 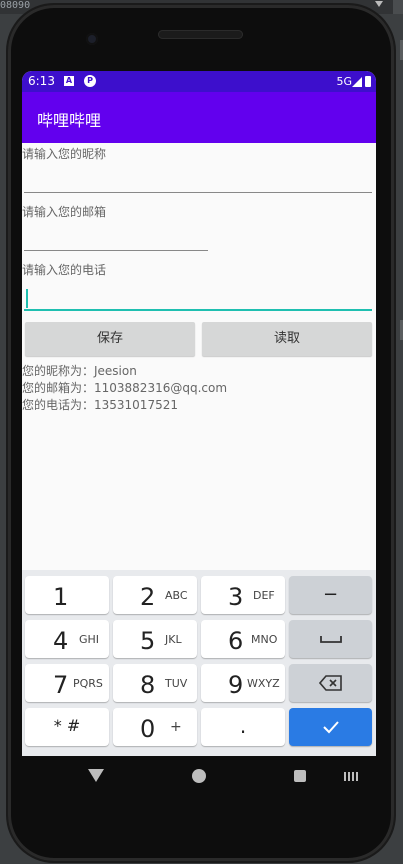 I want to click on app-title: 哔哩哔哩, so click(x=69, y=120).